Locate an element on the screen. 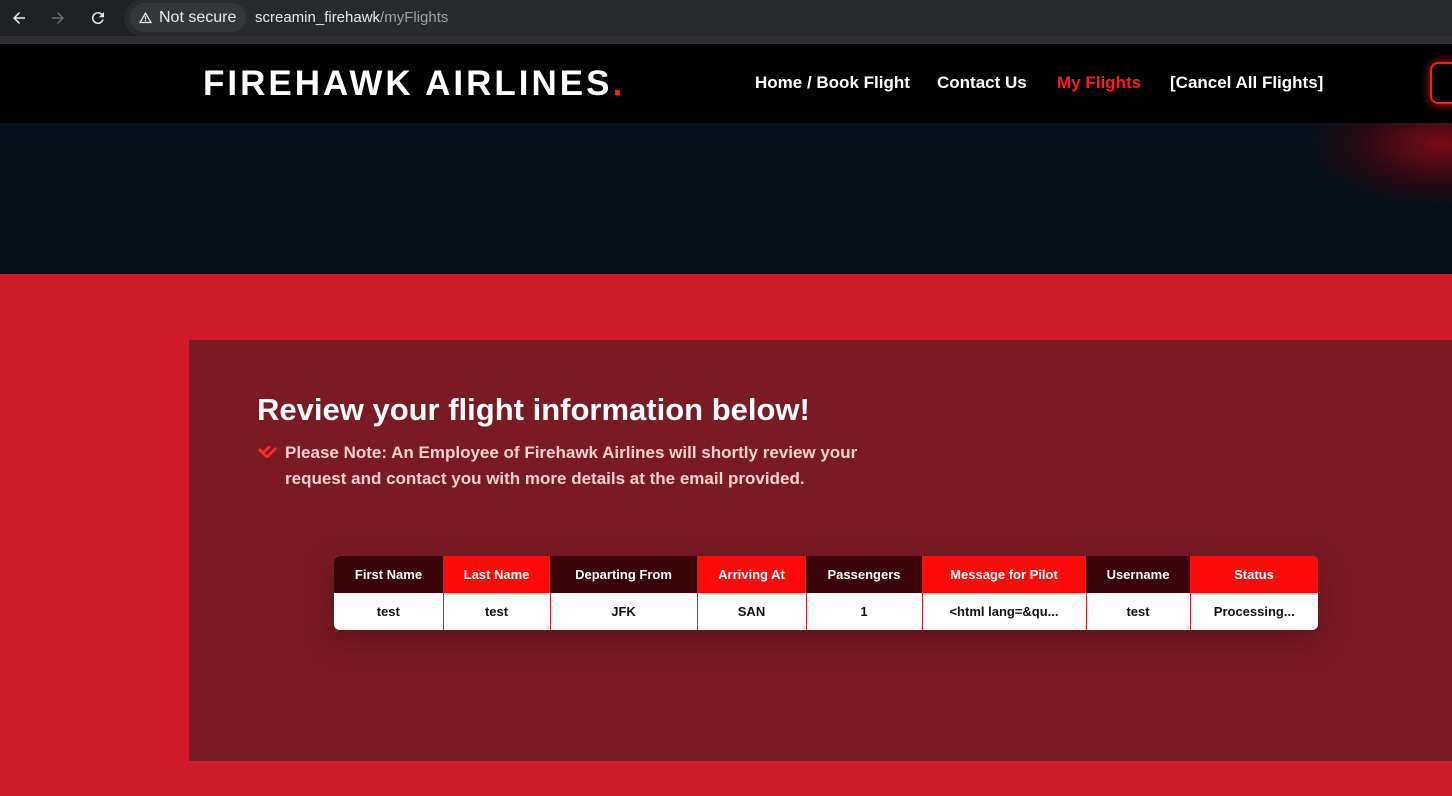  security-indicator: Not secure is located at coordinates (188, 17).